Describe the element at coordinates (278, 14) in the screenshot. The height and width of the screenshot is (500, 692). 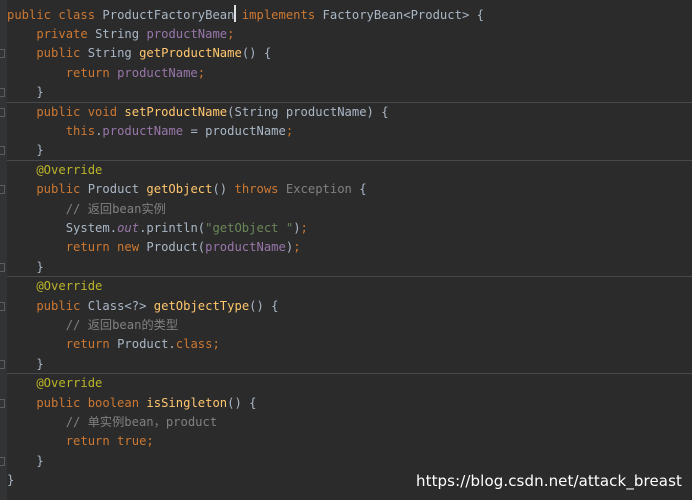
I see `code-token: implements` at that location.